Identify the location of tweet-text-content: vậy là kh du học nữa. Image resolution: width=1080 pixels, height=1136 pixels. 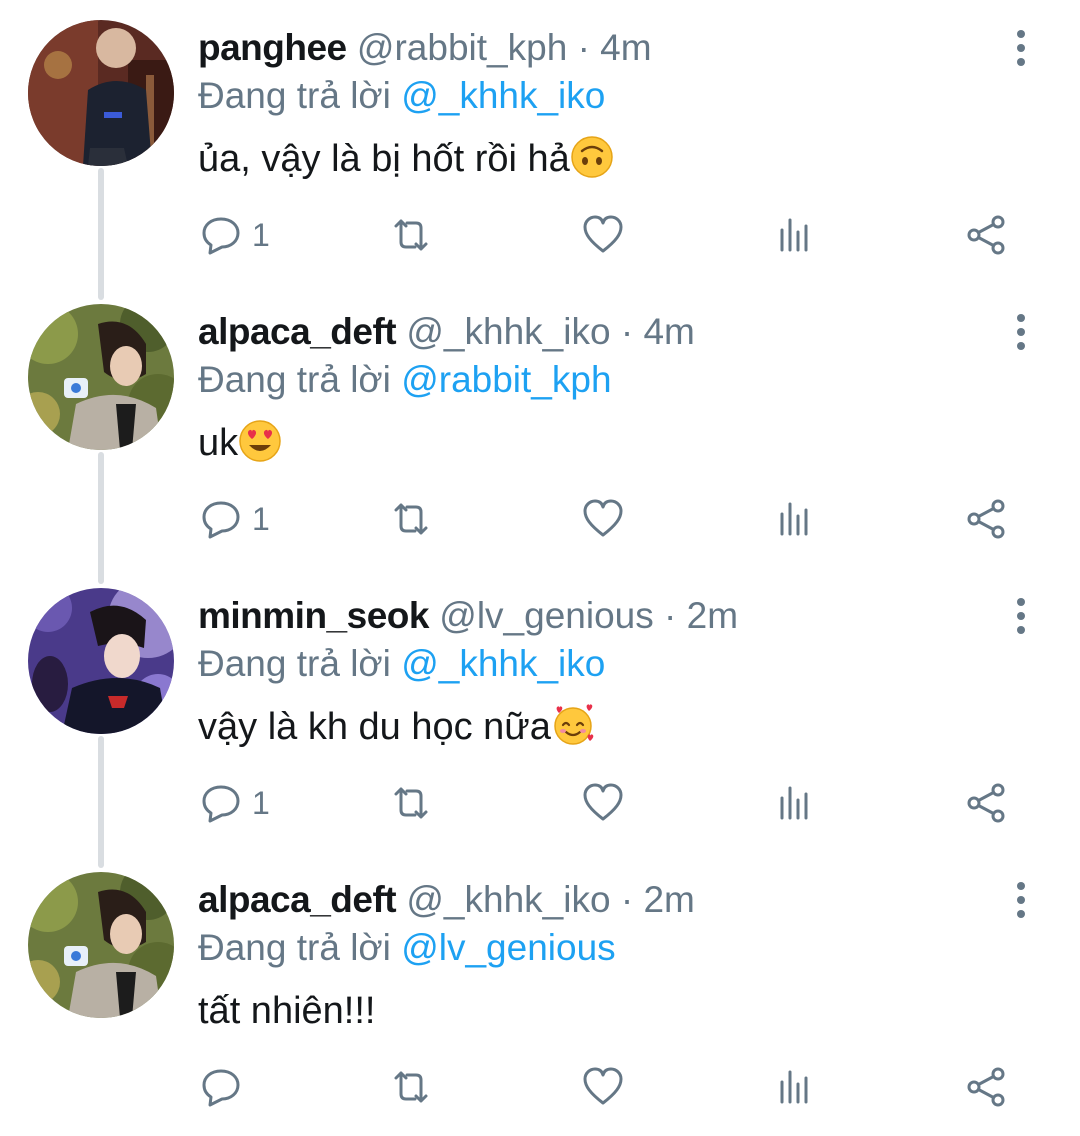
(374, 727).